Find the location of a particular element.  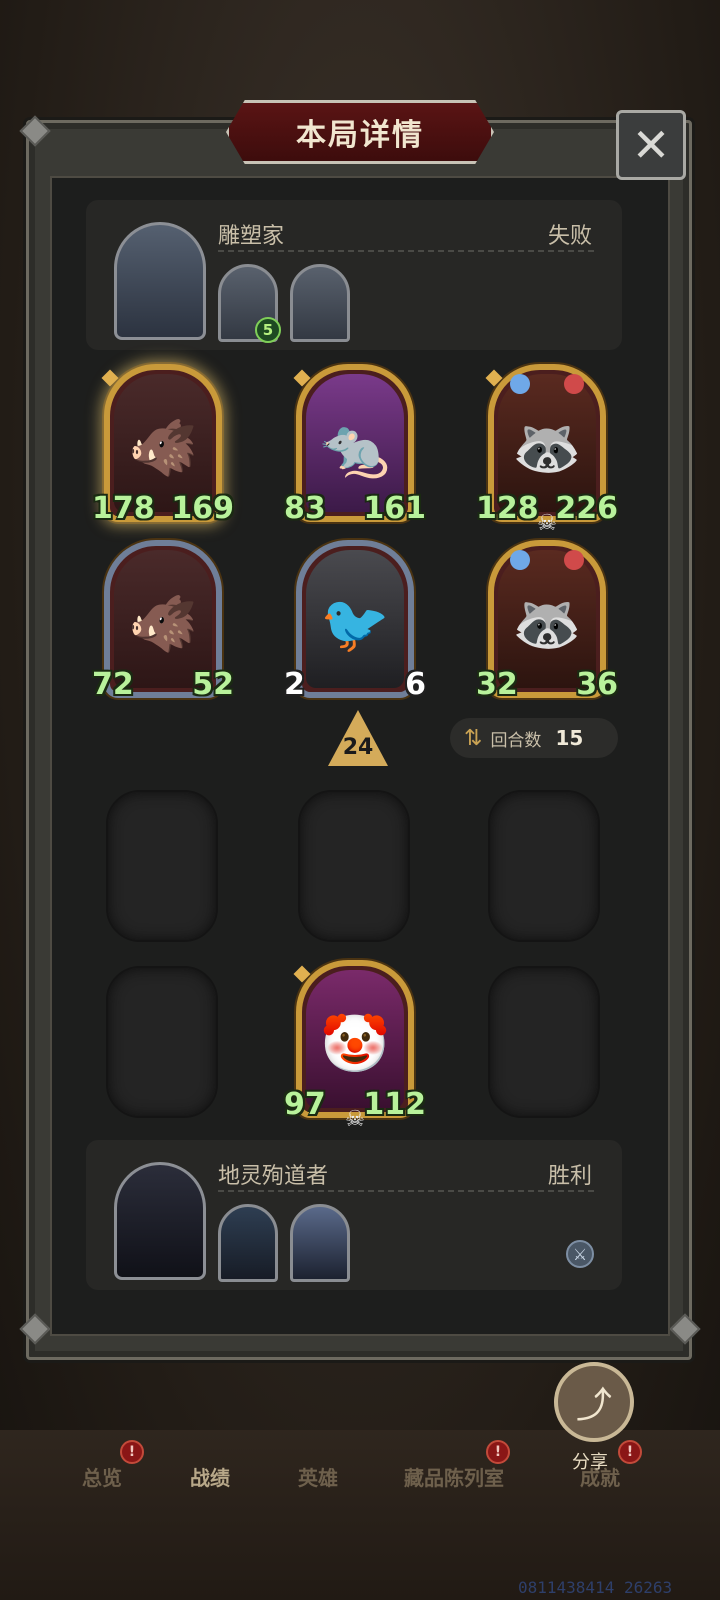

clown-icon: 🤡 is located at coordinates (355, 1044).